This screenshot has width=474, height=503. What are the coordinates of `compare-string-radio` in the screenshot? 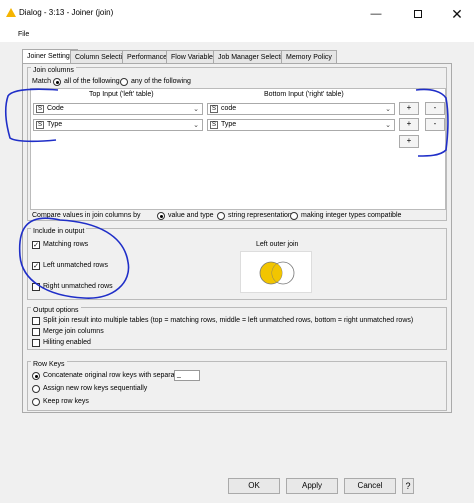 It's located at (221, 216).